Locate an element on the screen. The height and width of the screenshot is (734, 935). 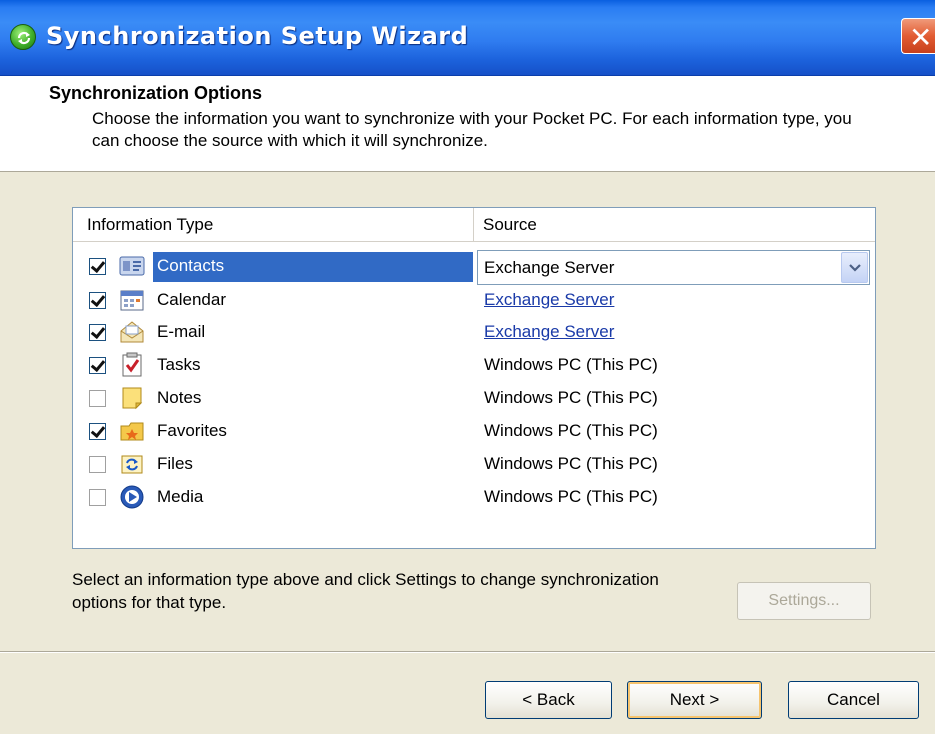
column-header-information-type: Information Type is located at coordinates (273, 225).